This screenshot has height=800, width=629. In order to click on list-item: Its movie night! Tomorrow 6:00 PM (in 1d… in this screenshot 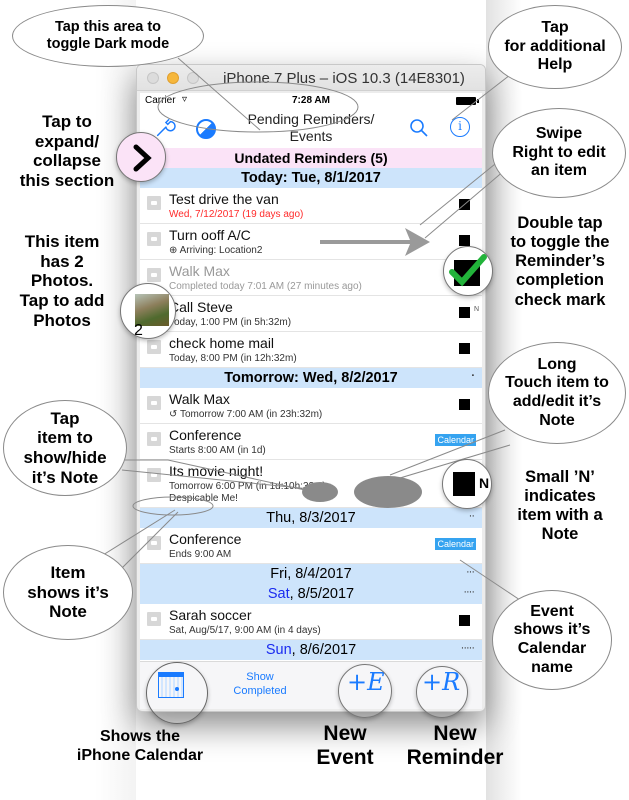, I will do `click(311, 484)`.